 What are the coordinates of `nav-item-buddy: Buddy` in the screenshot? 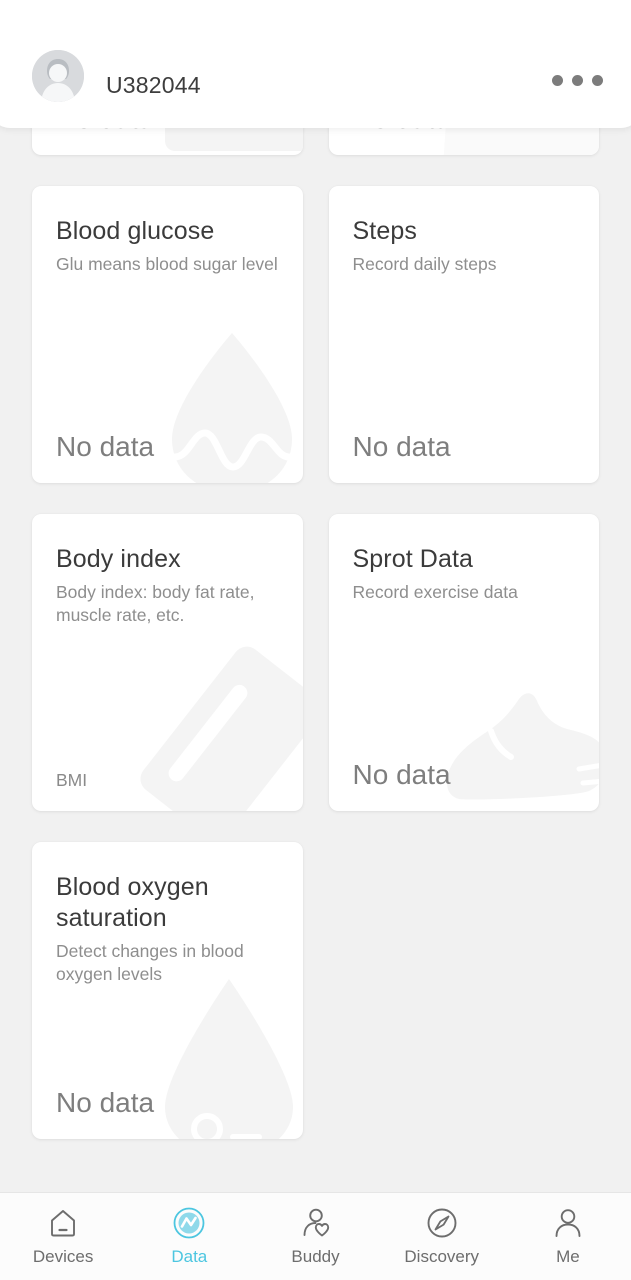 It's located at (315, 1235).